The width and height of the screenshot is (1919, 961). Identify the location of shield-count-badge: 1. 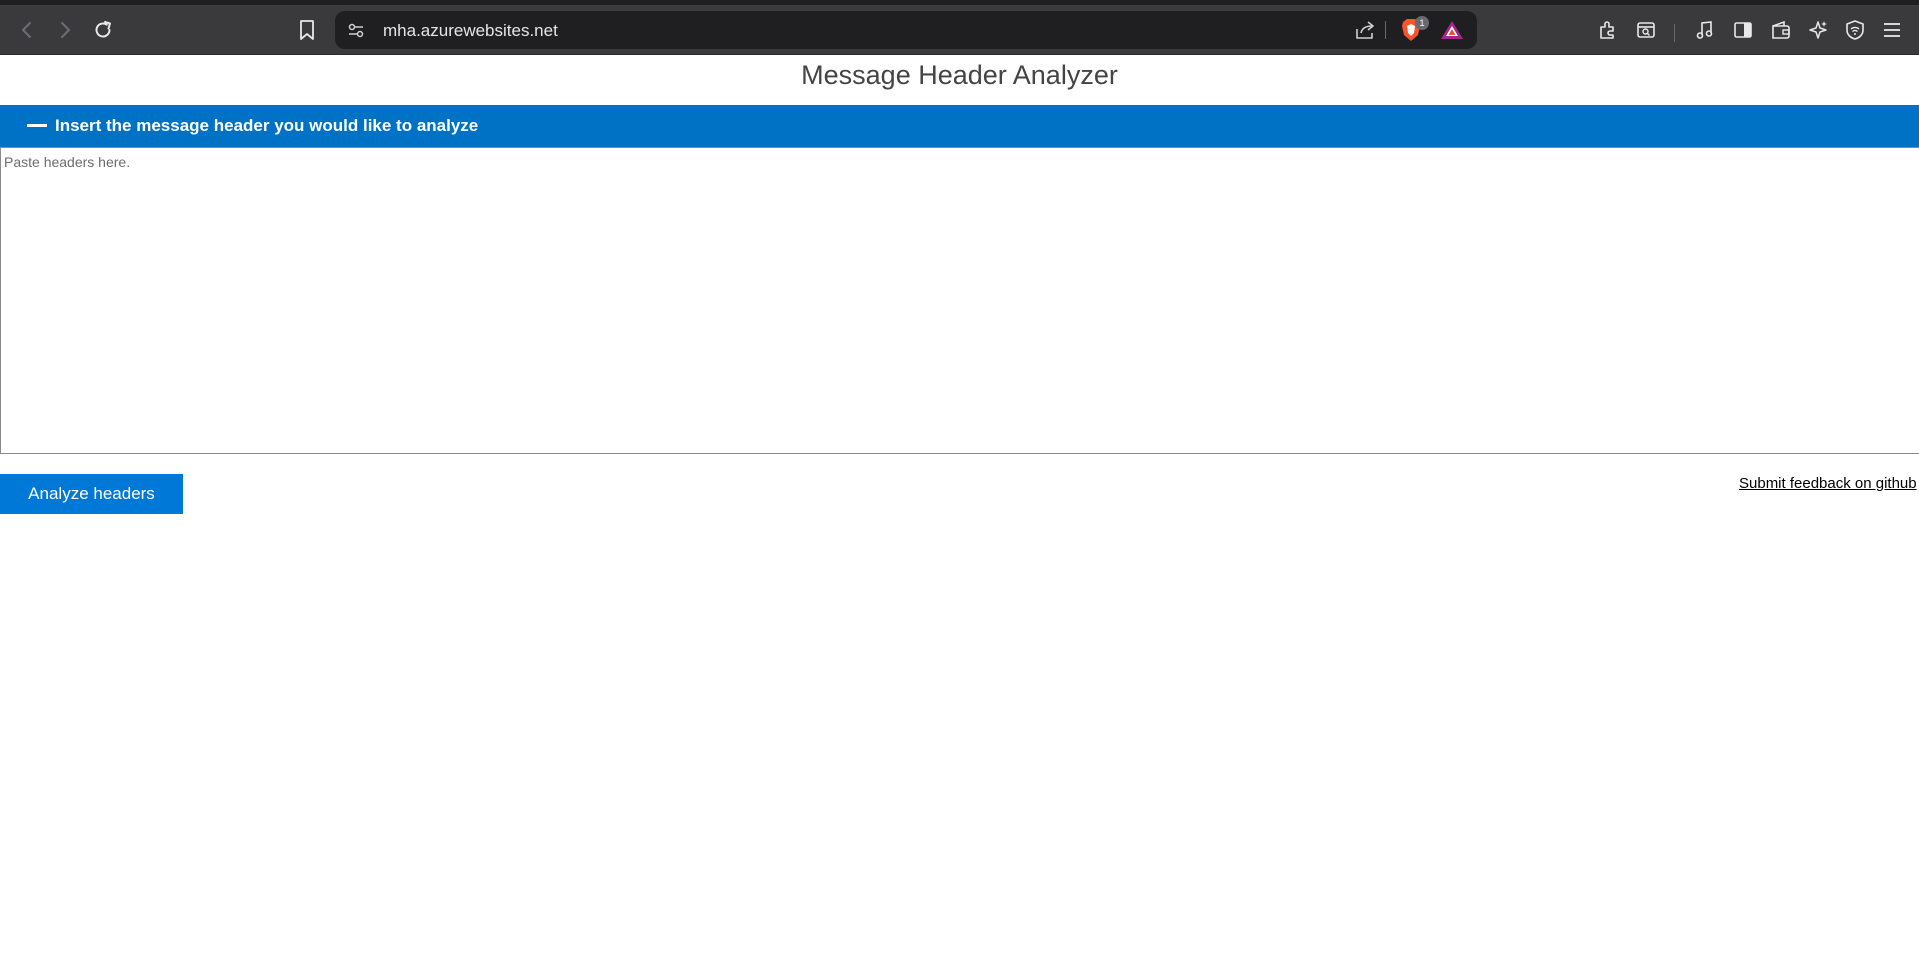
(1422, 23).